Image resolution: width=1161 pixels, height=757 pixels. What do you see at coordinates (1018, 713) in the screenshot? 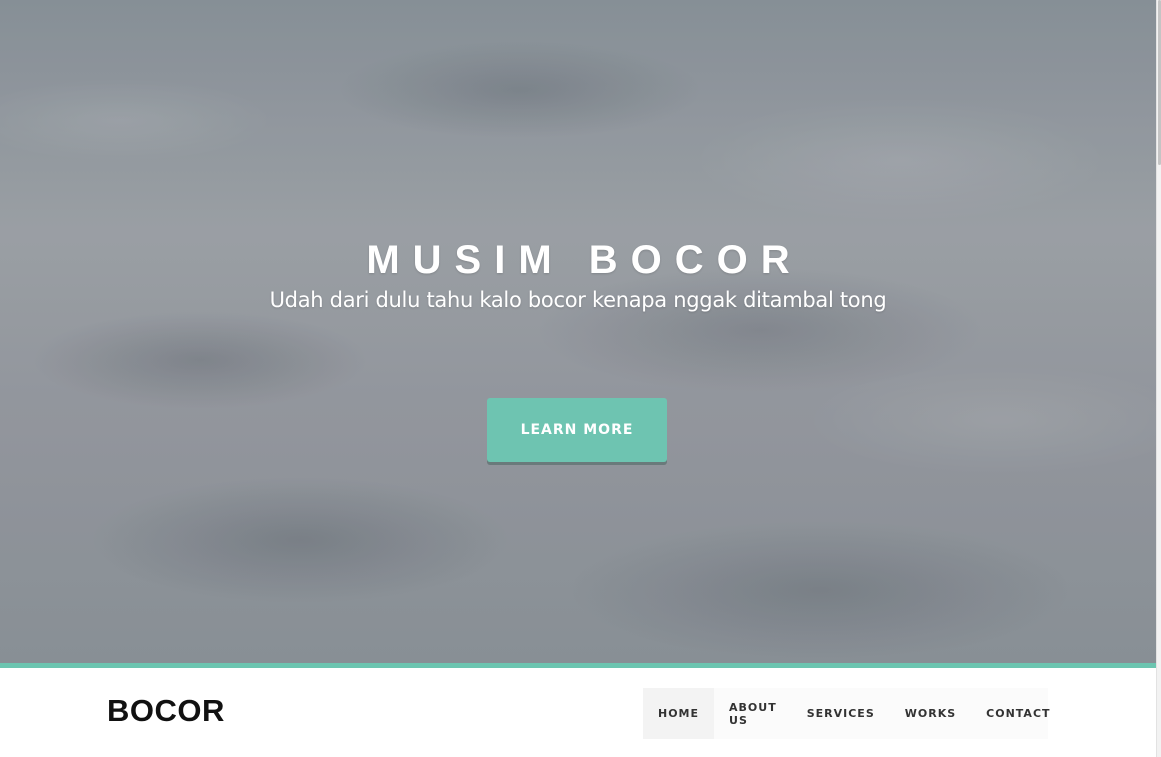
I see `nav-item-contact: CONTACT` at bounding box center [1018, 713].